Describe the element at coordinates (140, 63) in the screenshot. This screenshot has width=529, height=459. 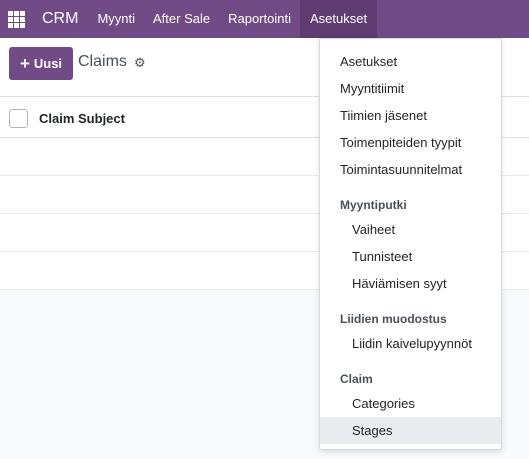
I see `gear-icon: ⚙` at that location.